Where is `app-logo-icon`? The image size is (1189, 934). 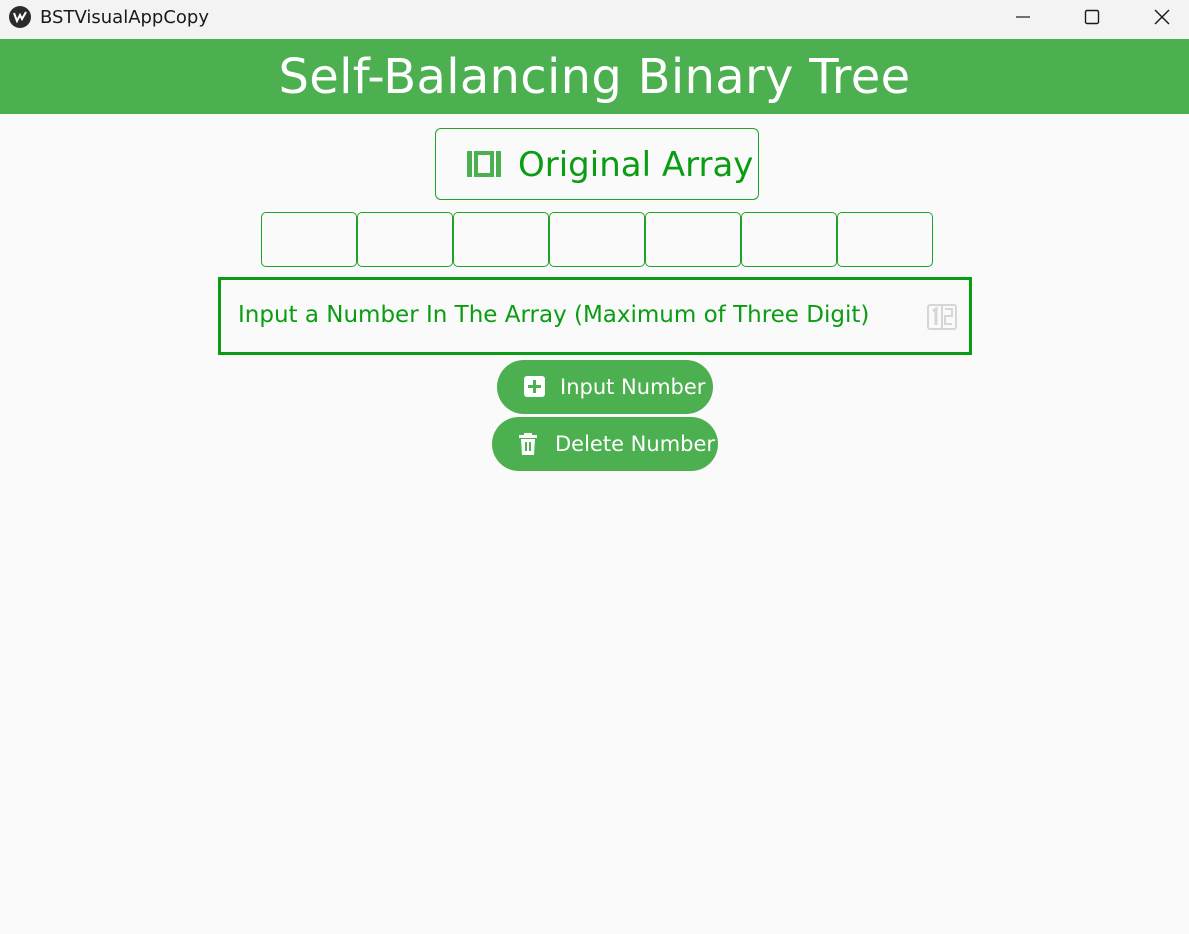
app-logo-icon is located at coordinates (20, 17).